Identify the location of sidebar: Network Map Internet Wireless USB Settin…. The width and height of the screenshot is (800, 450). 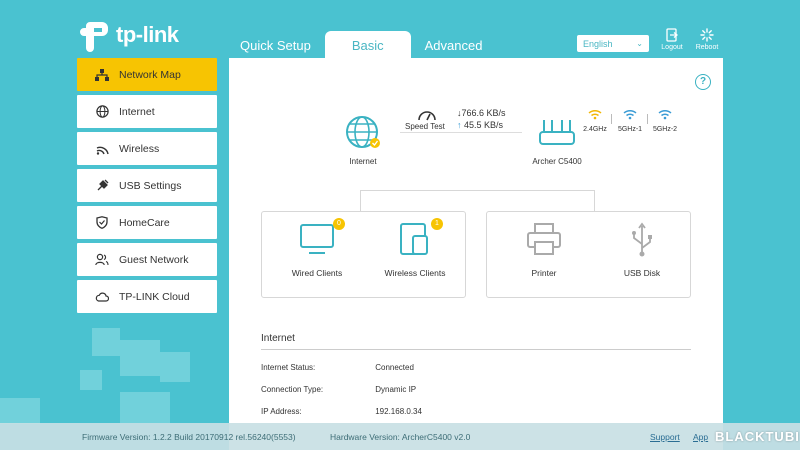
(147, 187).